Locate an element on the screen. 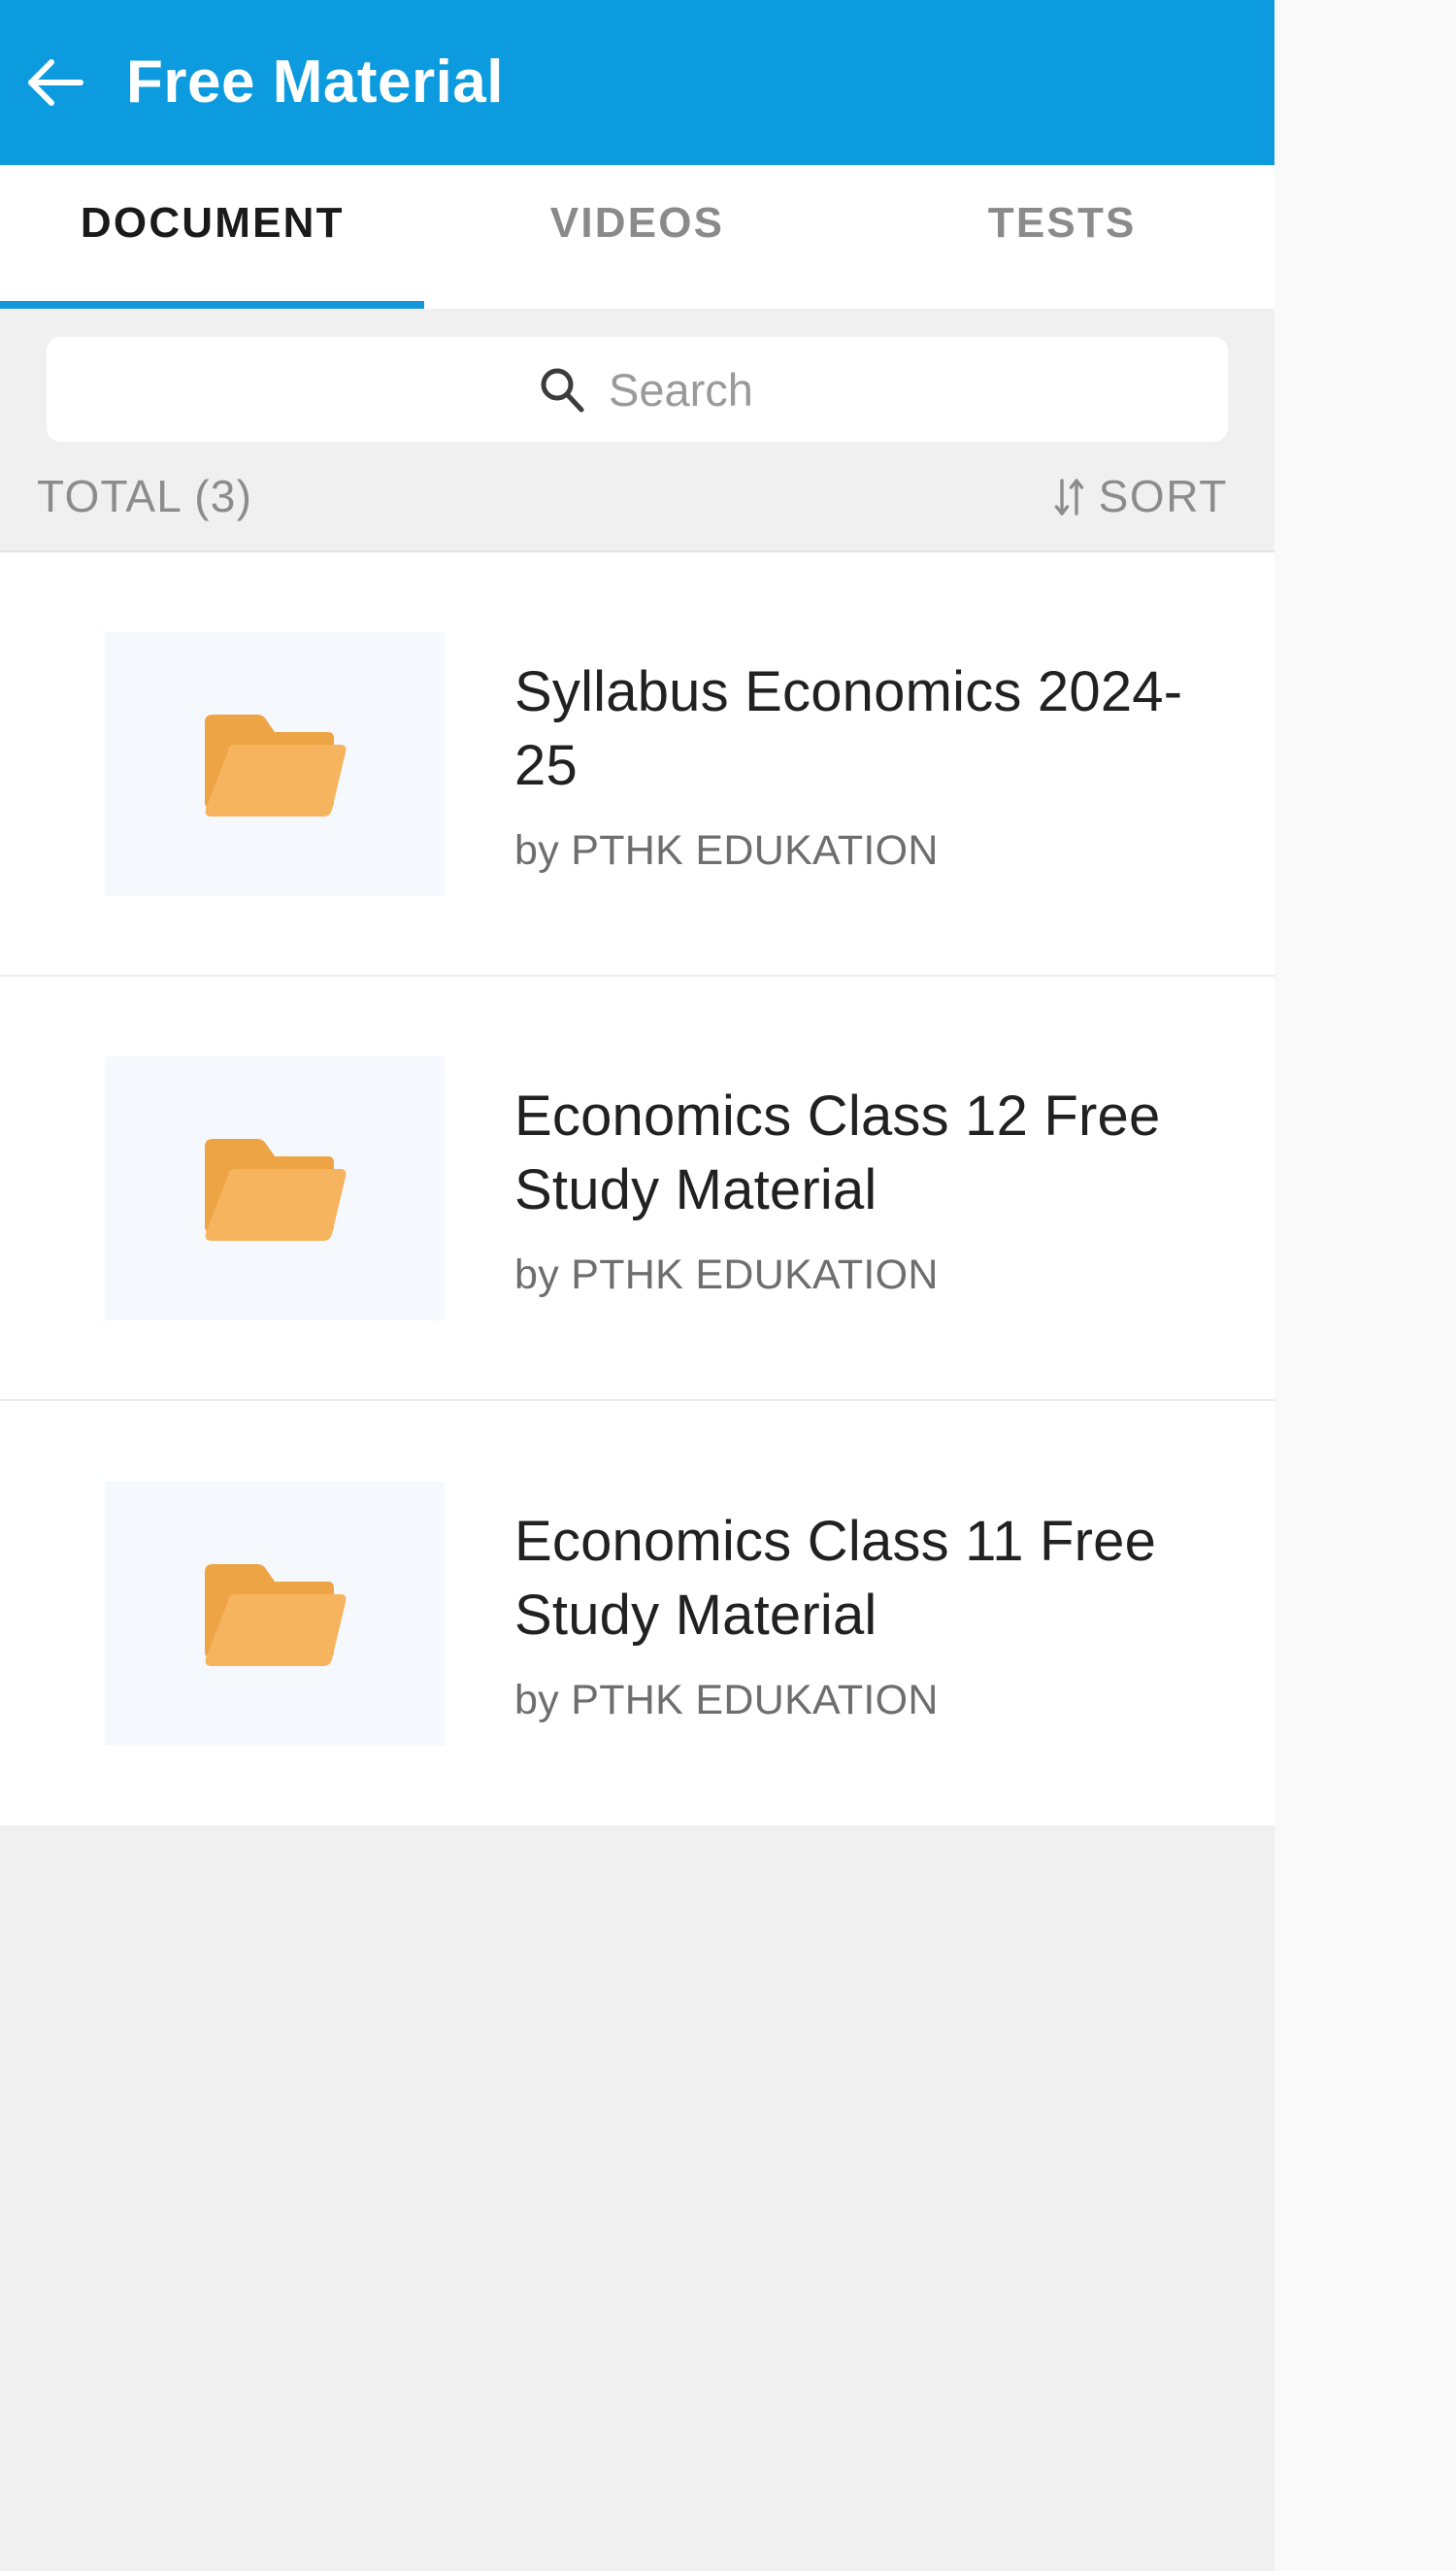  tab-bar: DOCUMENT VIDEOS TESTS is located at coordinates (637, 237).